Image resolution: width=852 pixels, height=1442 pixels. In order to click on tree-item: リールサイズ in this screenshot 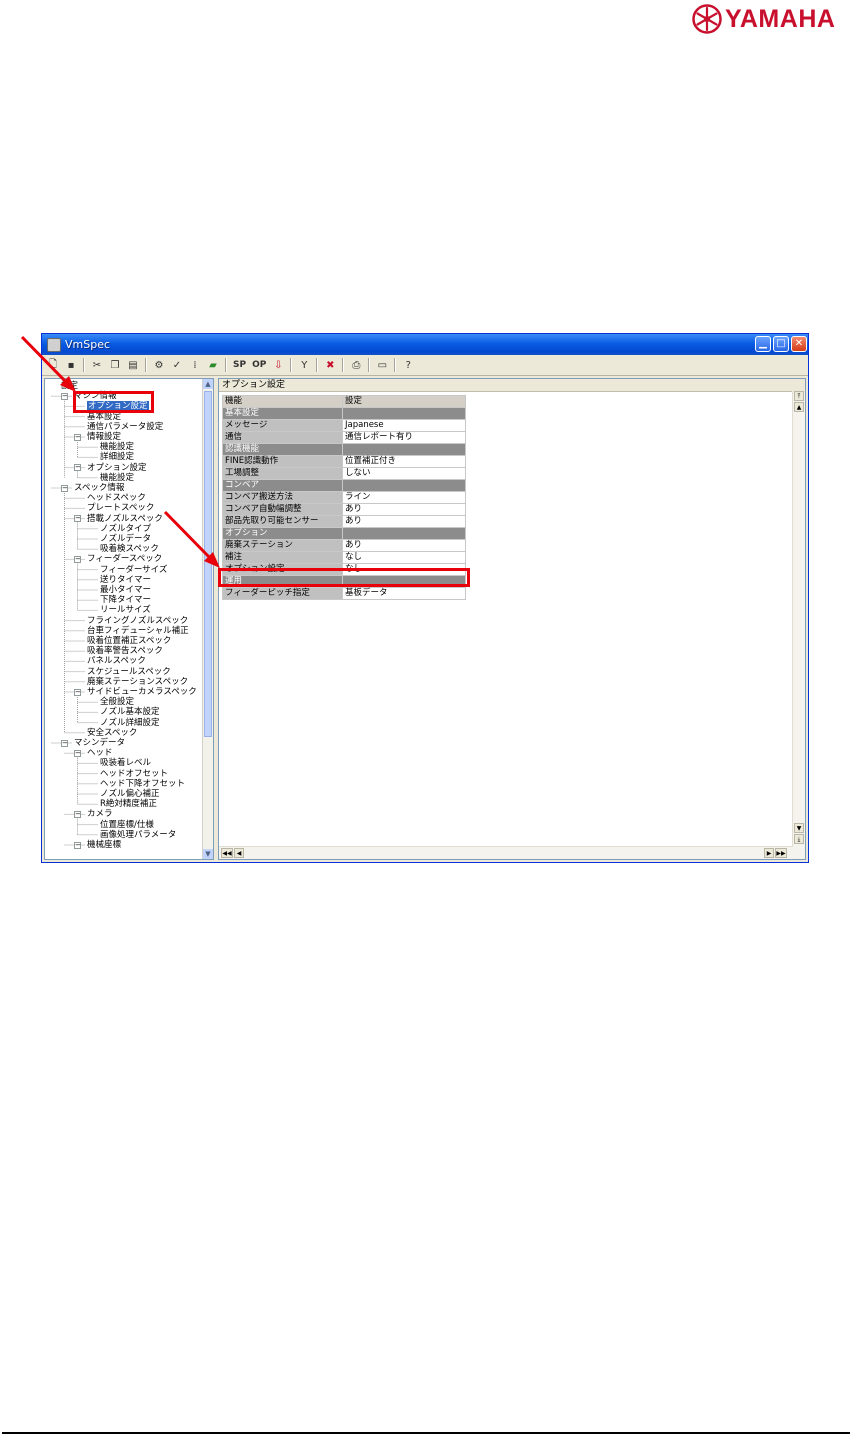, I will do `click(125, 610)`.